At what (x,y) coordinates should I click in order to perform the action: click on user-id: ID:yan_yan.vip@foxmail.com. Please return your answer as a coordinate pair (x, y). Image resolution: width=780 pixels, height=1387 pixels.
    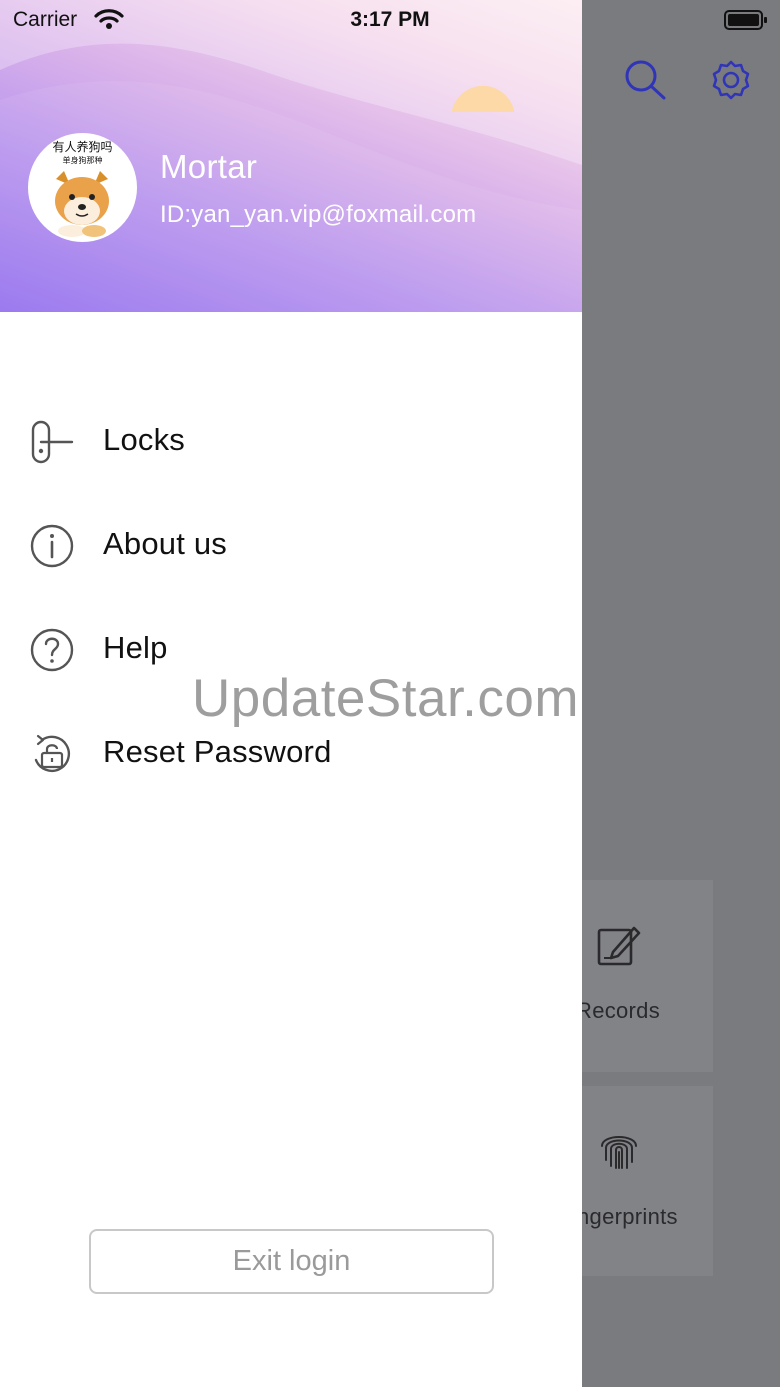
    Looking at the image, I should click on (318, 214).